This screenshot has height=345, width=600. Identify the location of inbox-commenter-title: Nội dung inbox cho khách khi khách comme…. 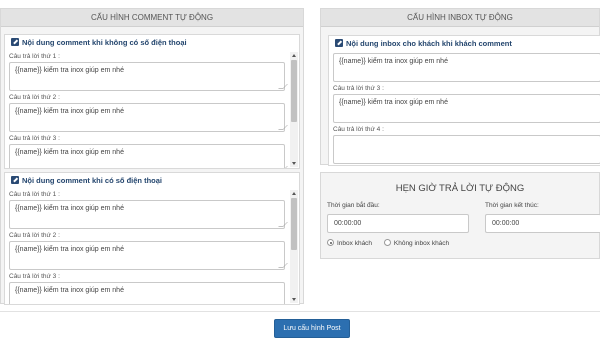
(429, 43).